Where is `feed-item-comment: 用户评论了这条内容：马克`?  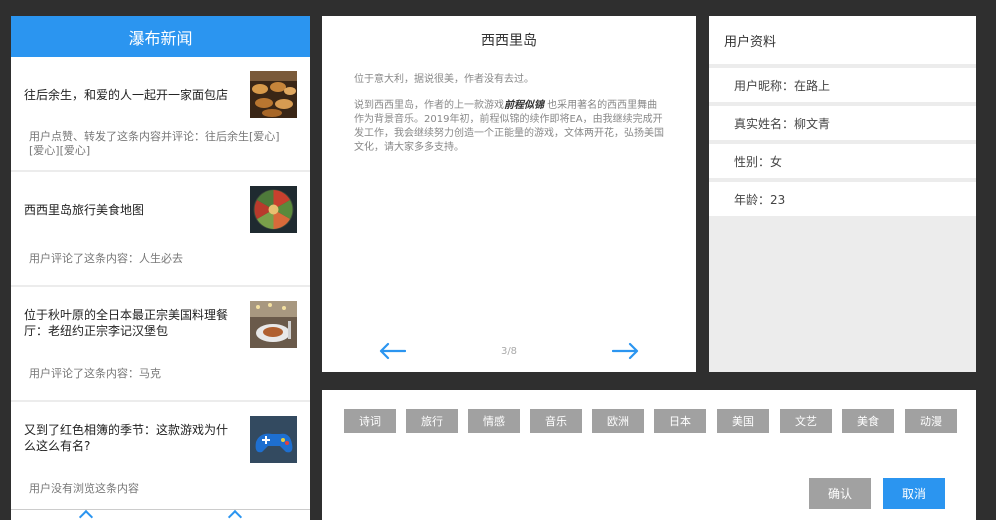
feed-item-comment: 用户评论了这条内容：马克 is located at coordinates (95, 373).